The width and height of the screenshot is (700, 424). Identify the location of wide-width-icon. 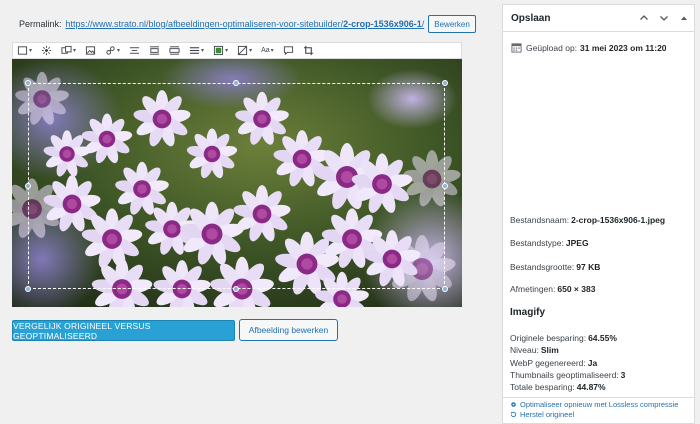
(154, 50).